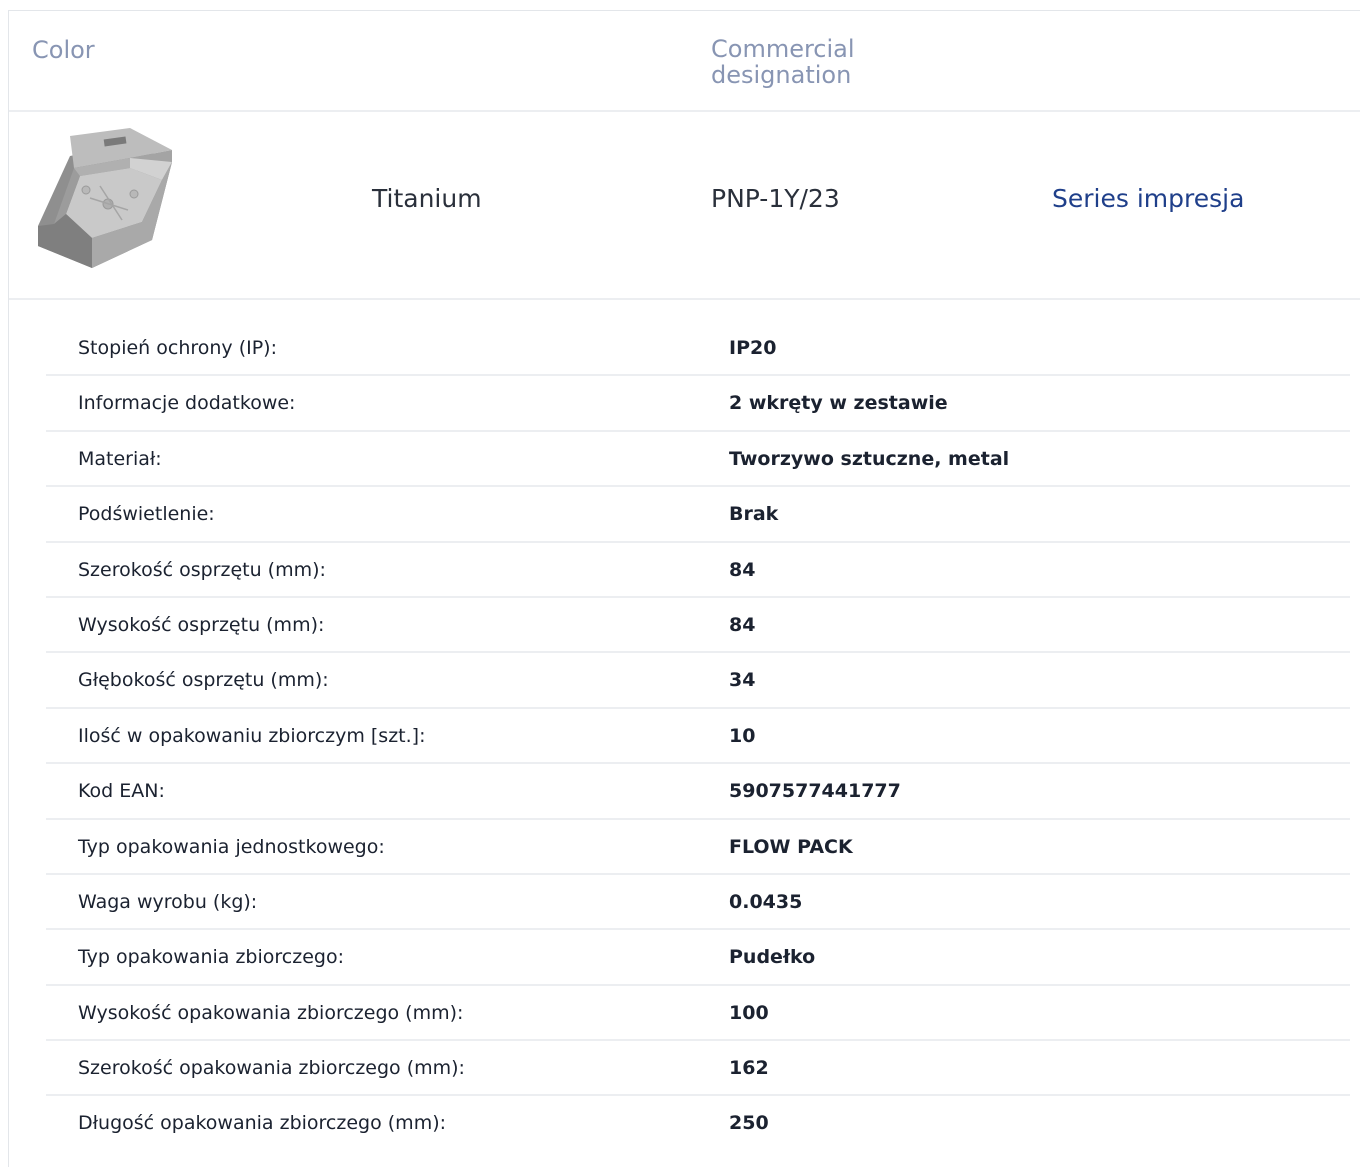 The width and height of the screenshot is (1360, 1167). What do you see at coordinates (121, 791) in the screenshot?
I see `spec-label: Kod EAN:` at bounding box center [121, 791].